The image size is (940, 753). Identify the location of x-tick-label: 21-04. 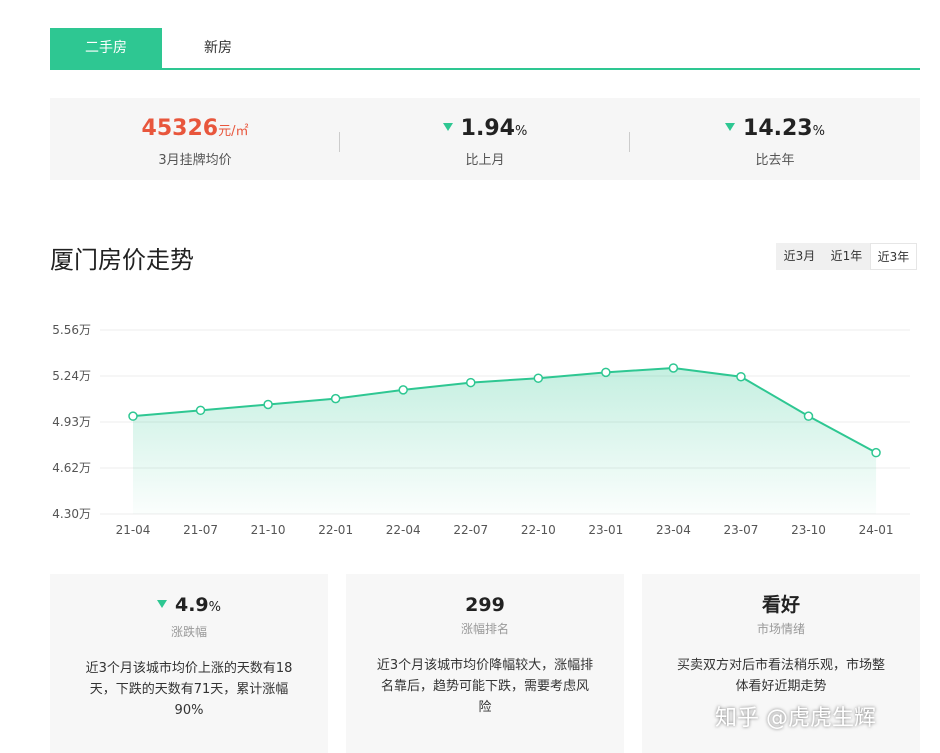
(133, 530).